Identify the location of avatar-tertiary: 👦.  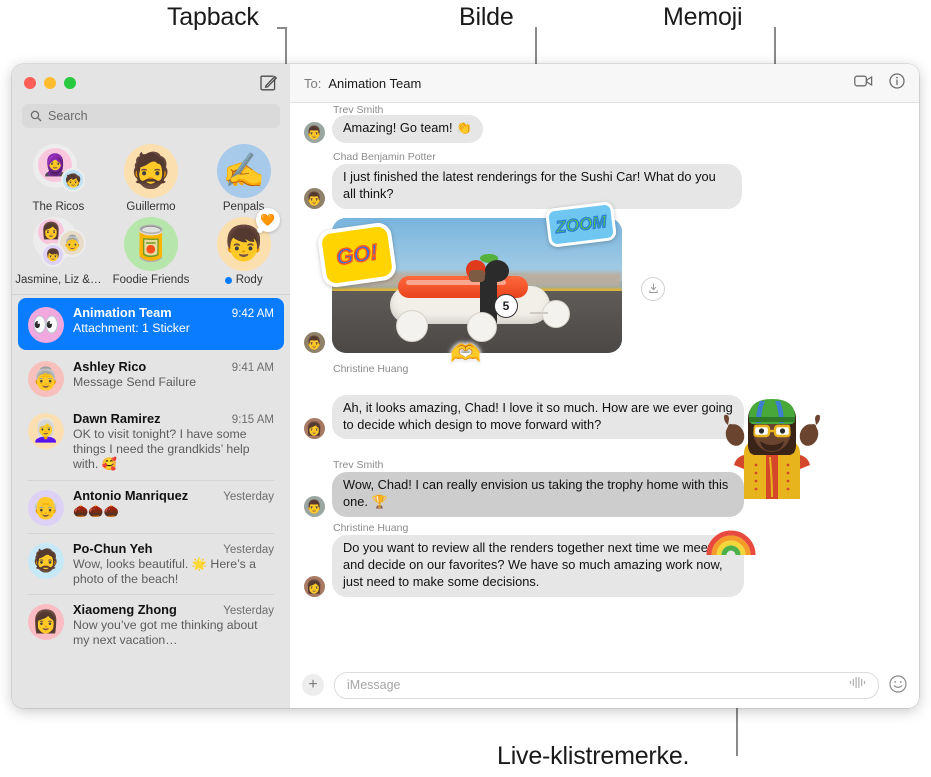
(53, 255).